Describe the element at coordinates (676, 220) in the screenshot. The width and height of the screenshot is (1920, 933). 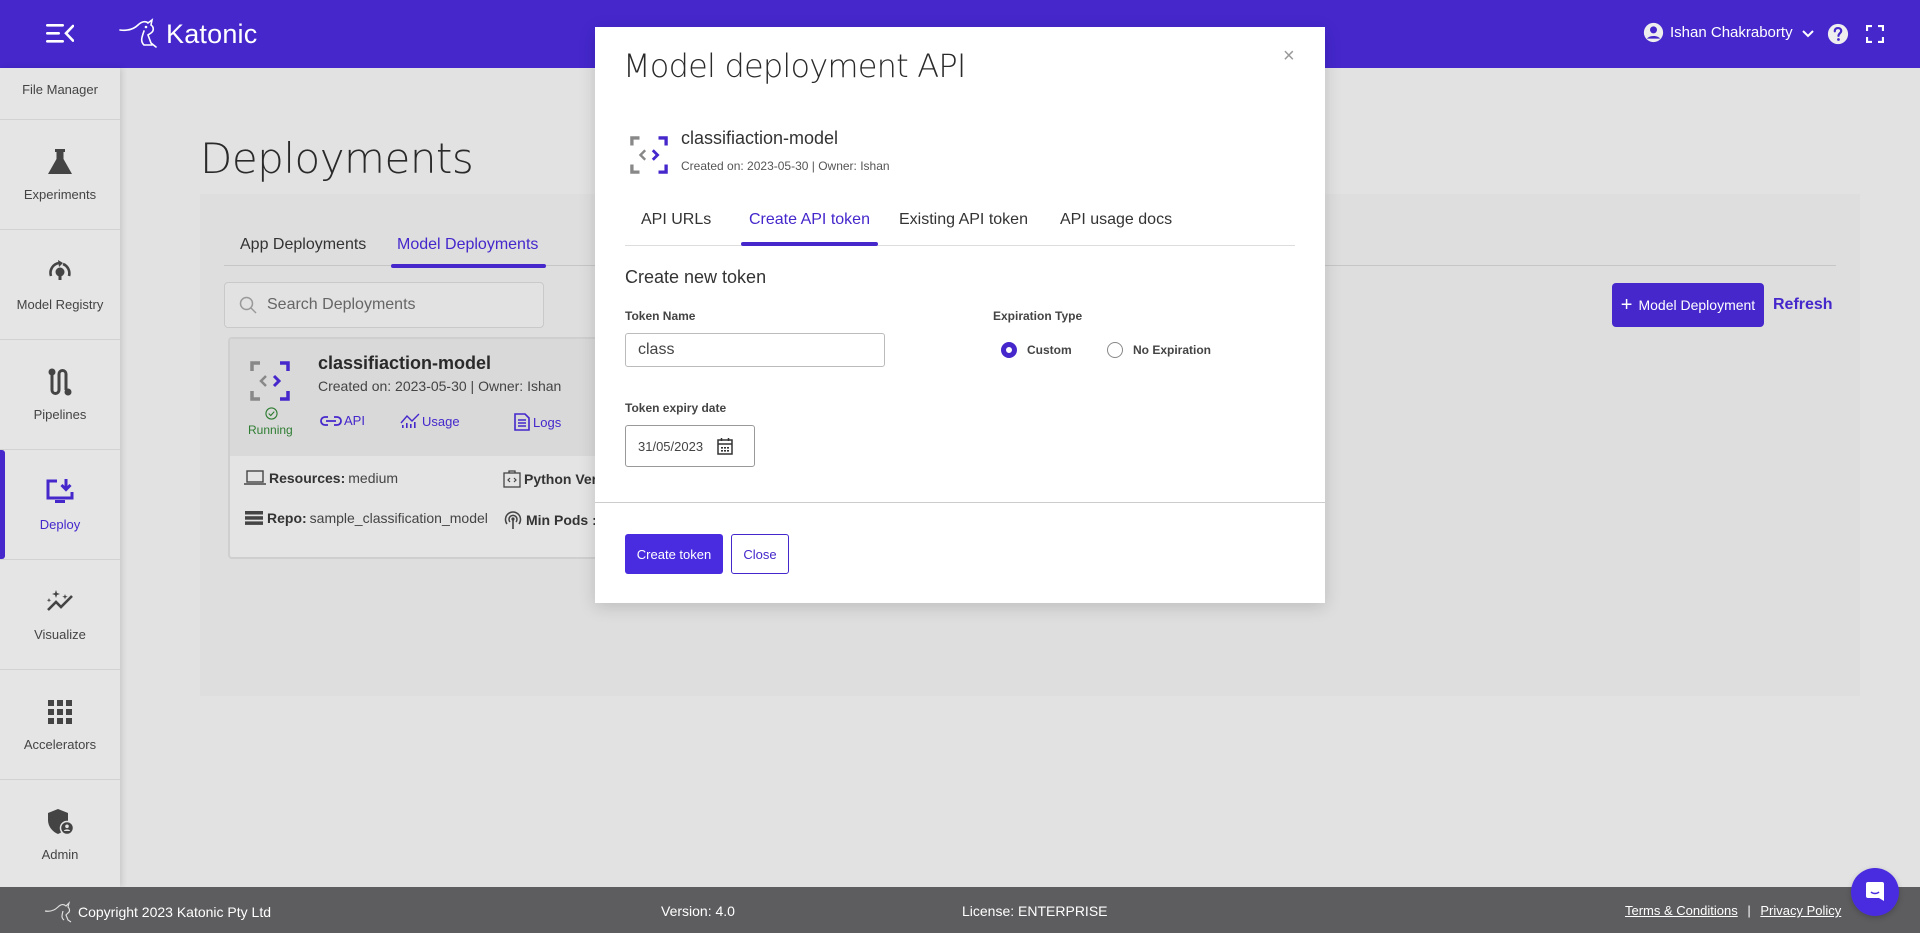
I see `tab-api-urls: API URLs` at that location.